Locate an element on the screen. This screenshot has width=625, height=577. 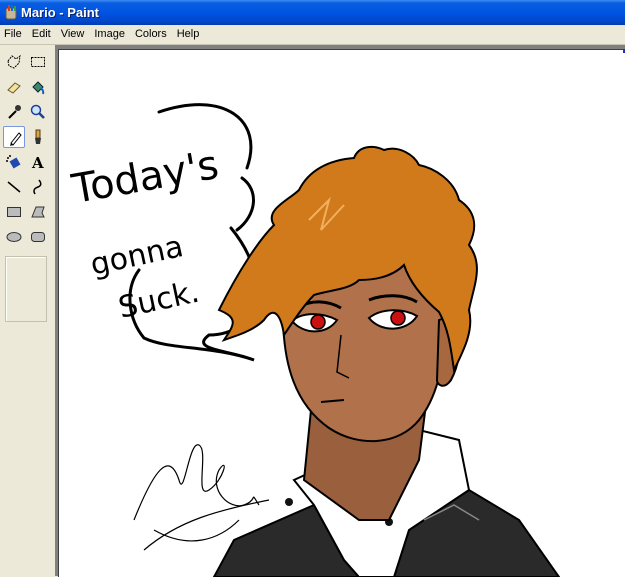
rectangle-select-tool is located at coordinates (38, 62).